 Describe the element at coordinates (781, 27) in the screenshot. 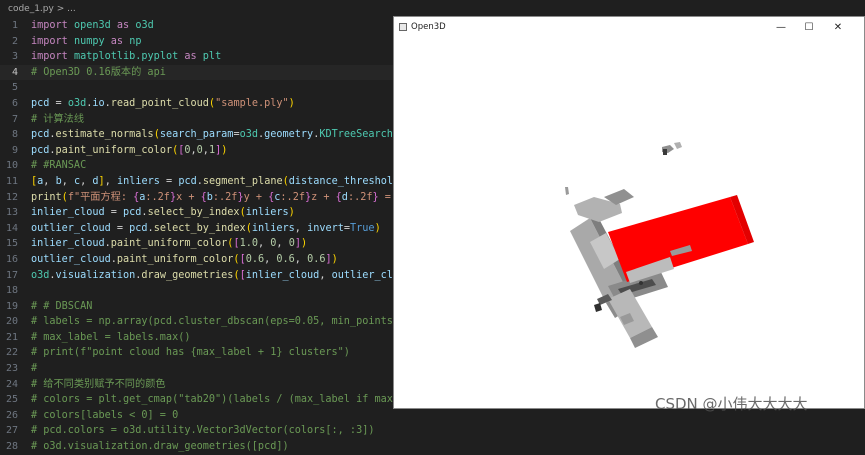

I see `minimize-button: —` at that location.